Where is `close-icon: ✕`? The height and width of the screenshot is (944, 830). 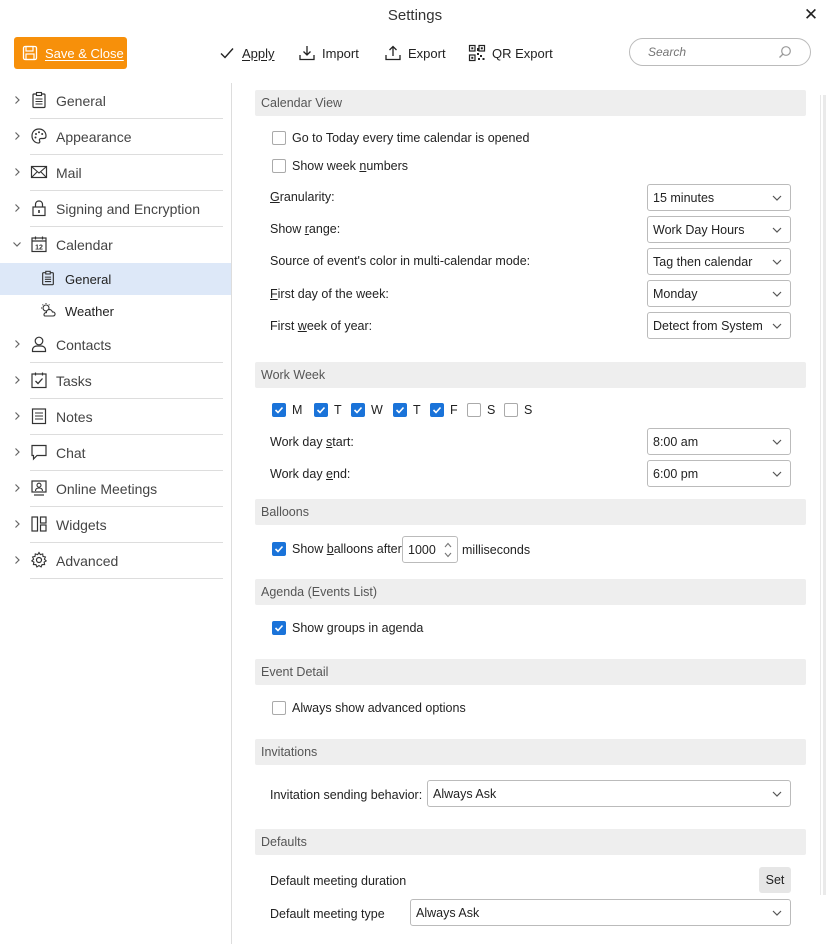
close-icon: ✕ is located at coordinates (811, 15).